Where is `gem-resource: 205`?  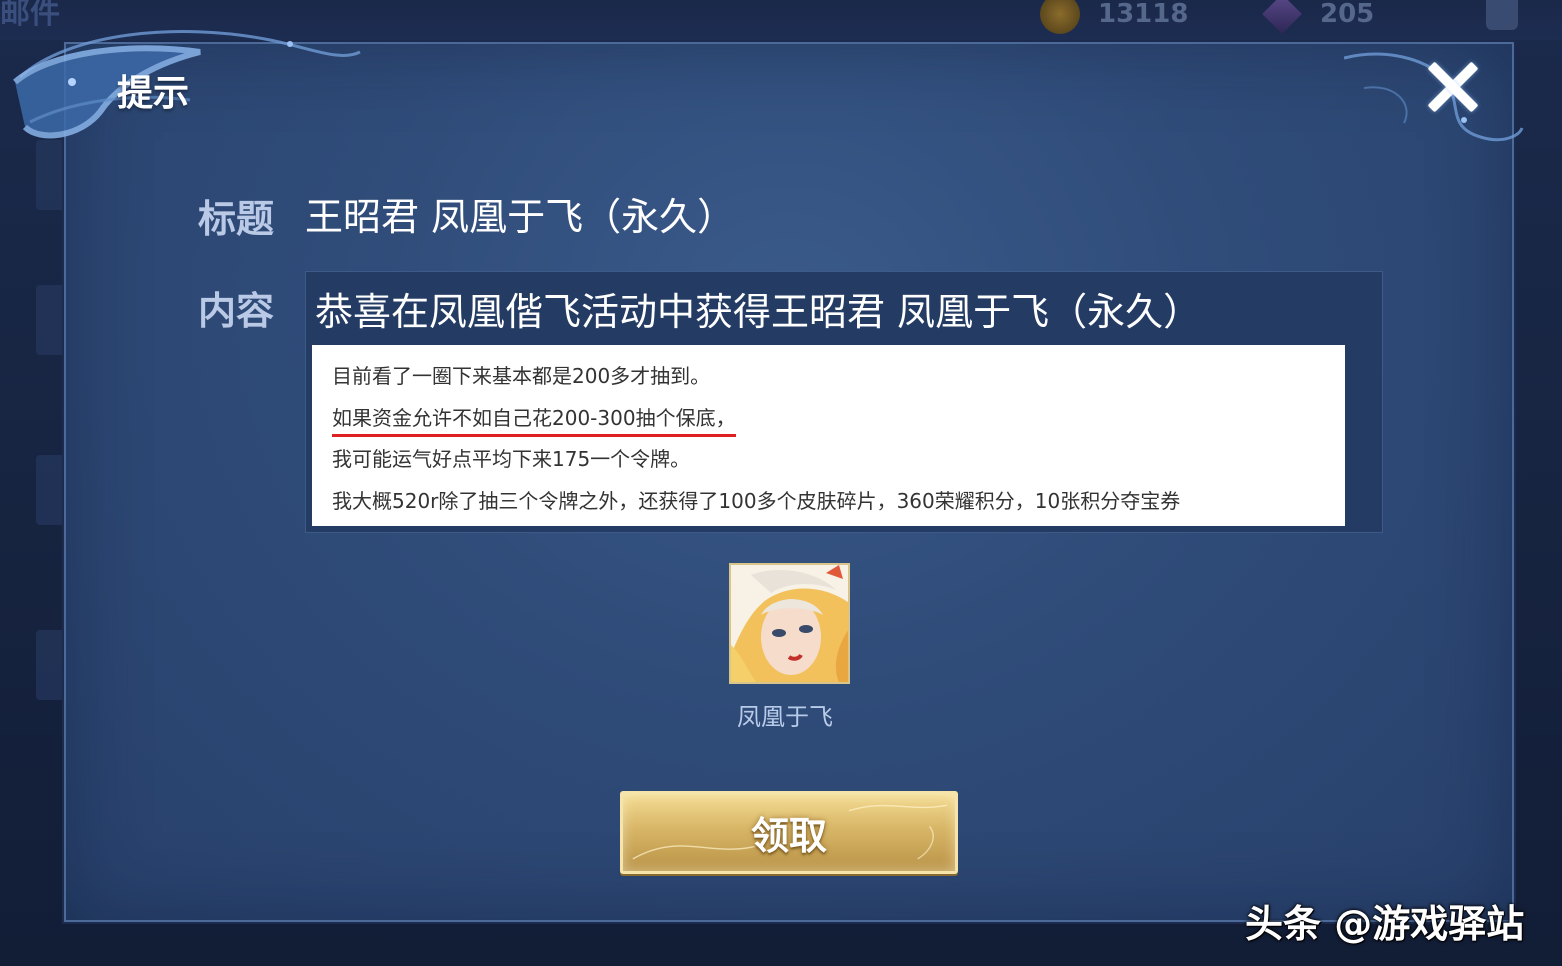 gem-resource: 205 is located at coordinates (1318, 17).